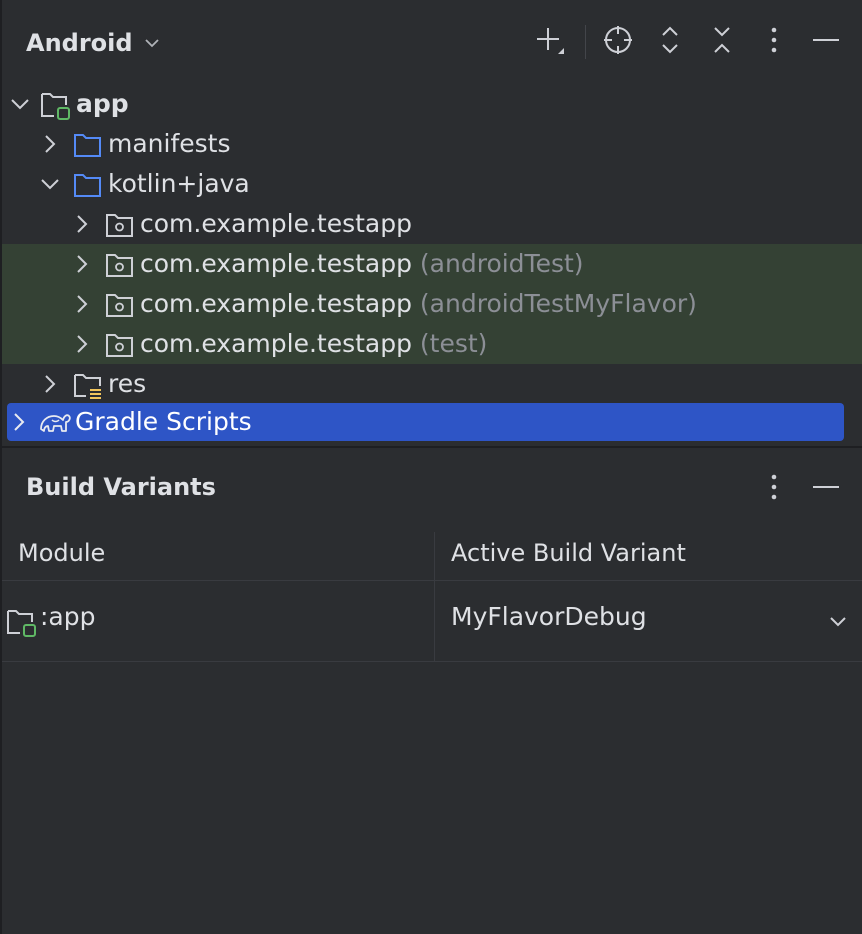 Image resolution: width=862 pixels, height=934 pixels. What do you see at coordinates (55, 422) in the screenshot?
I see `gradle-elephant-icon` at bounding box center [55, 422].